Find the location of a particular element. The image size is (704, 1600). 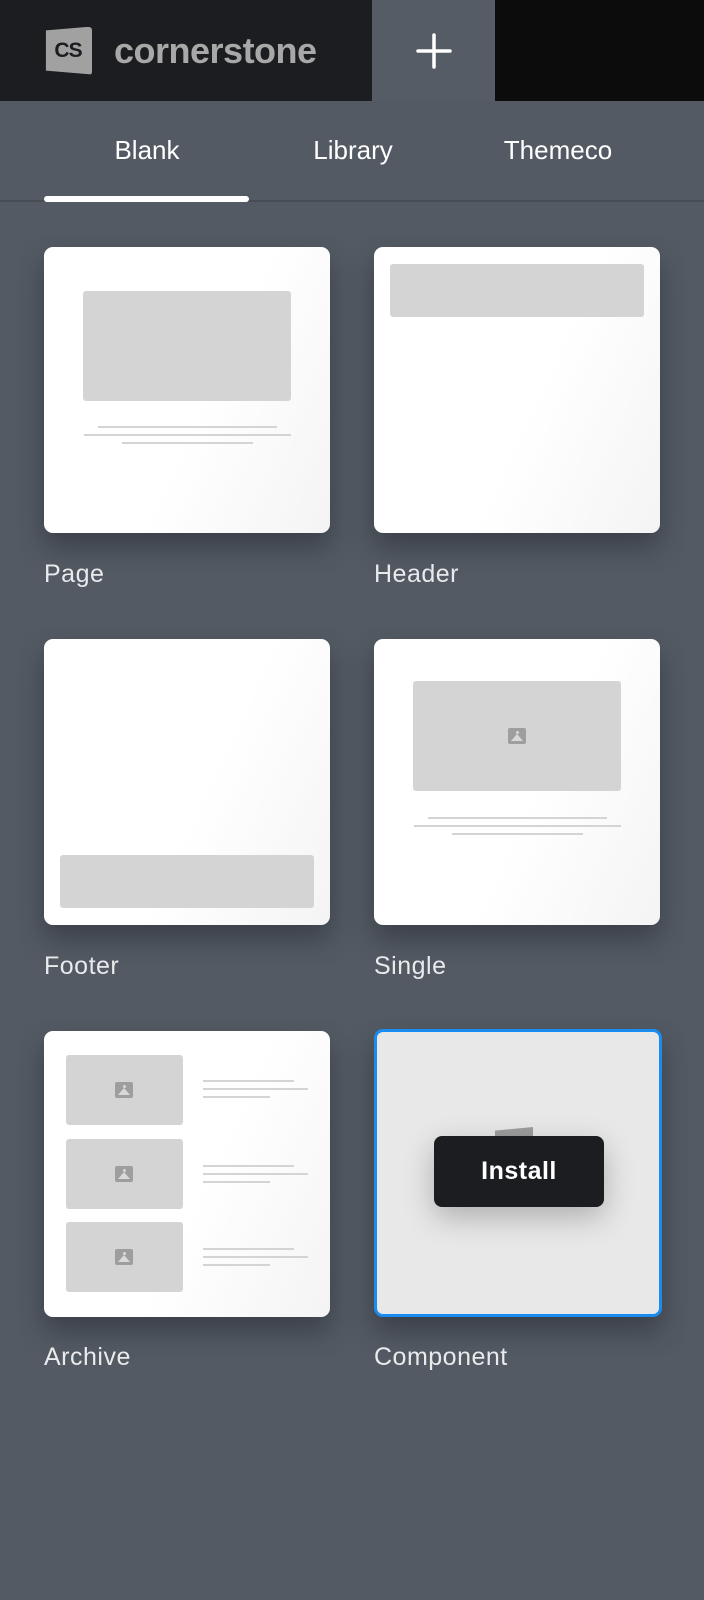

plus-icon is located at coordinates (433, 50).